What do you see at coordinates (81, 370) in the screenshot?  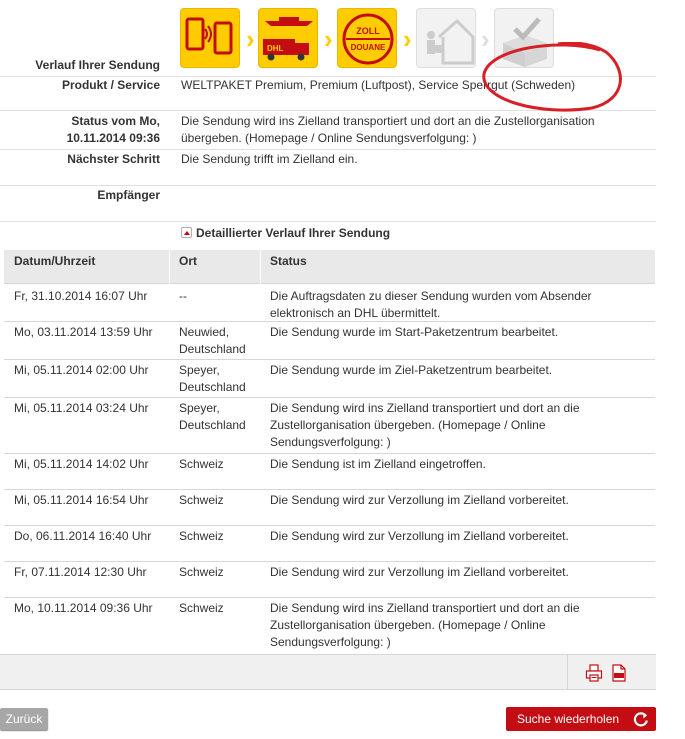 I see `row-date: Mi, 05.11.2014 02:00 Uhr` at bounding box center [81, 370].